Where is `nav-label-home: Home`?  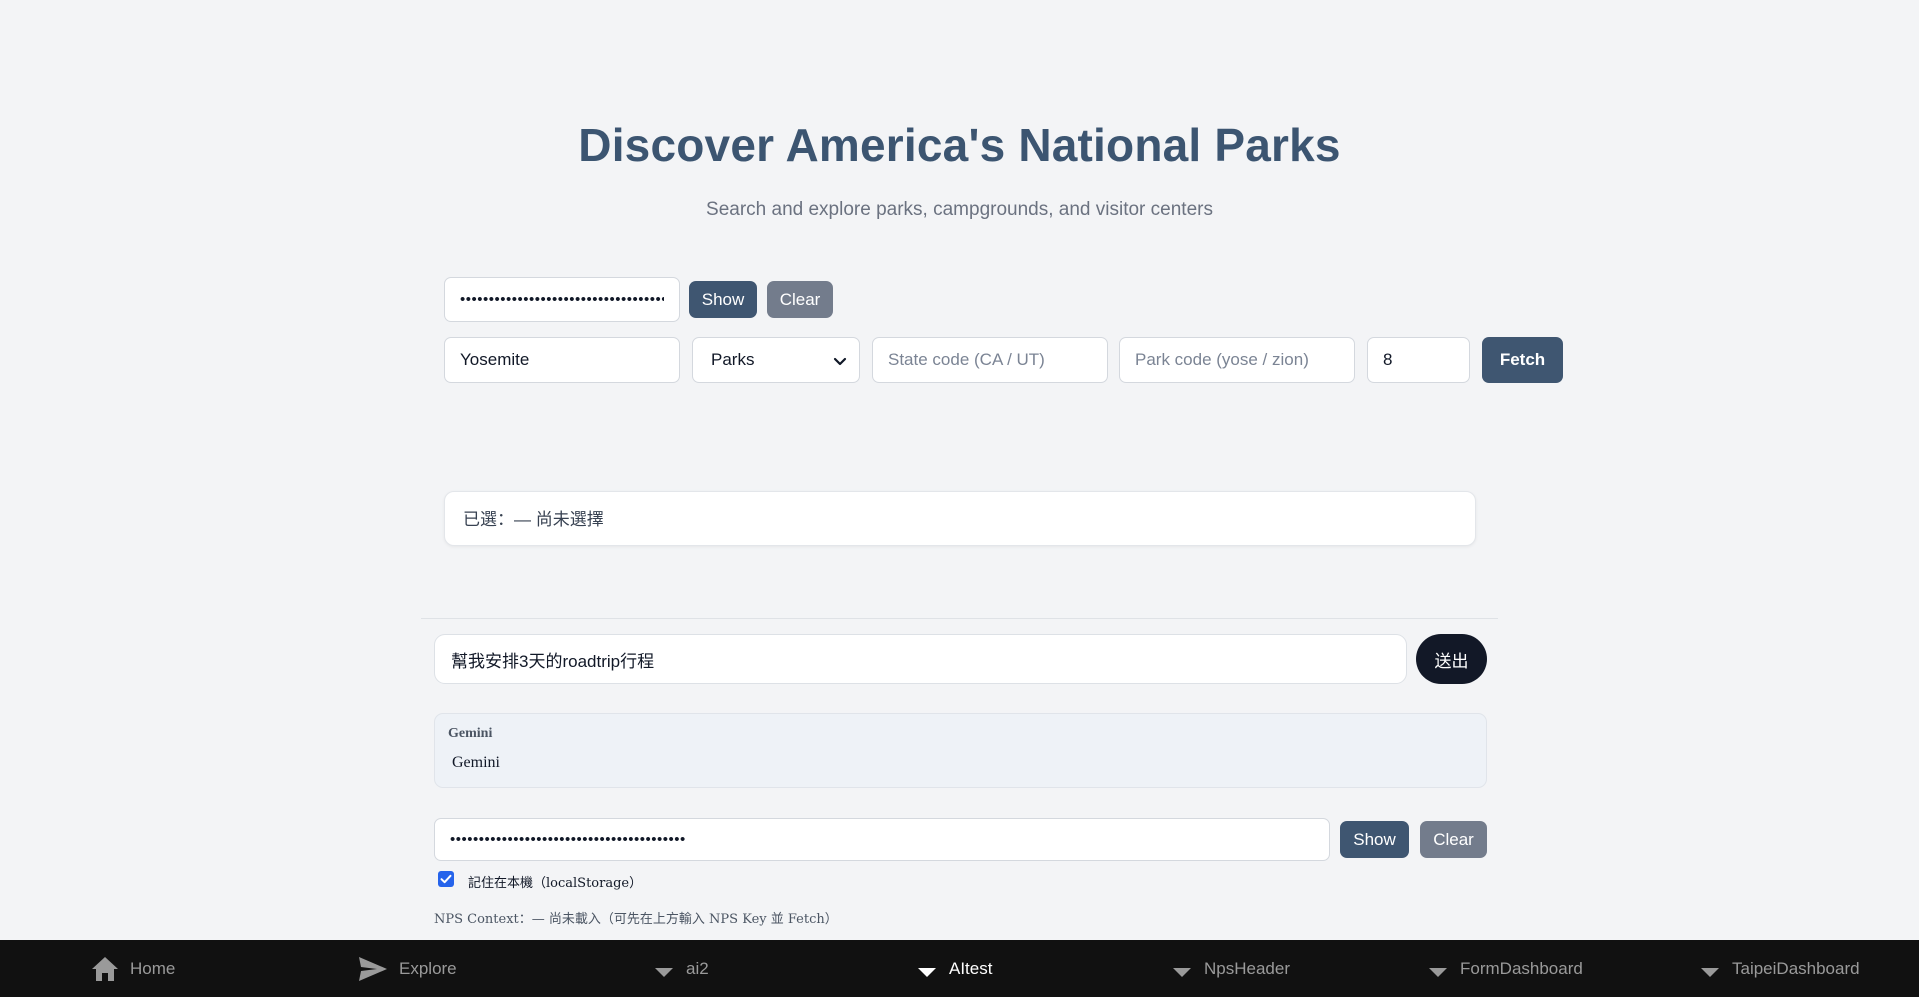 nav-label-home: Home is located at coordinates (153, 968).